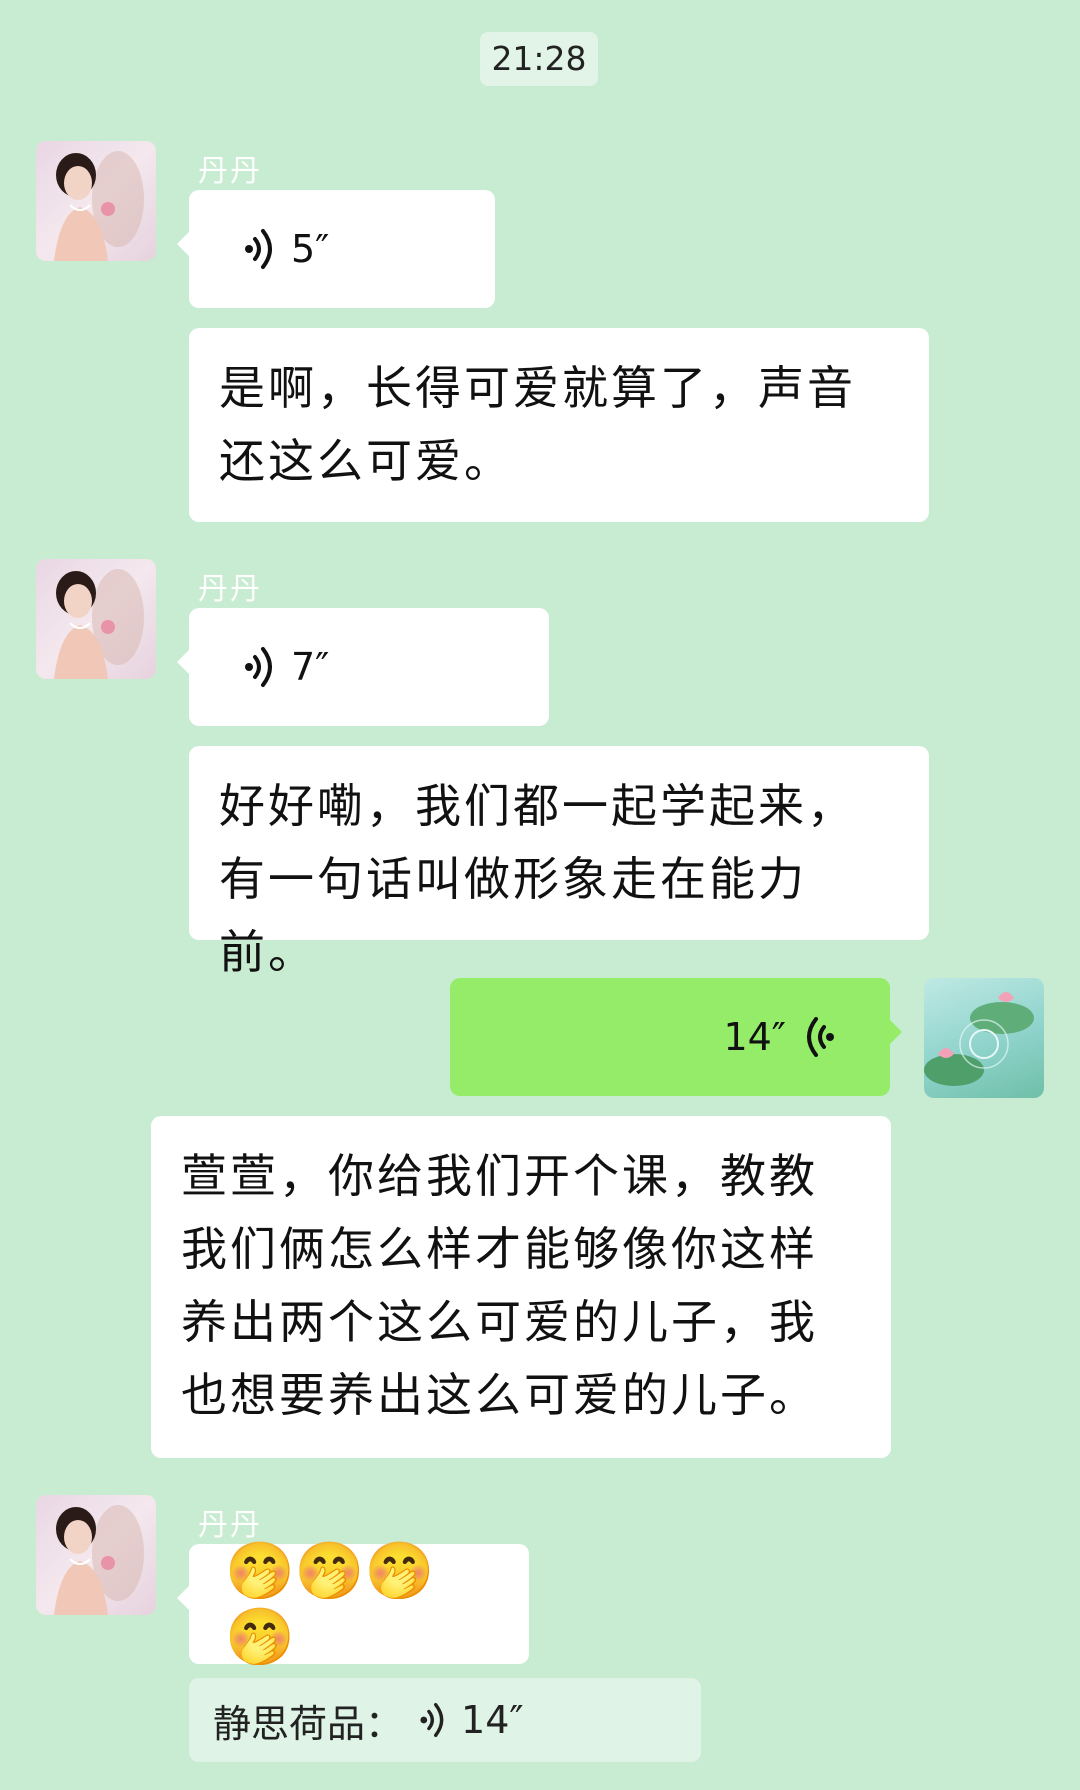  What do you see at coordinates (336, 249) in the screenshot?
I see `voice-message: 5″` at bounding box center [336, 249].